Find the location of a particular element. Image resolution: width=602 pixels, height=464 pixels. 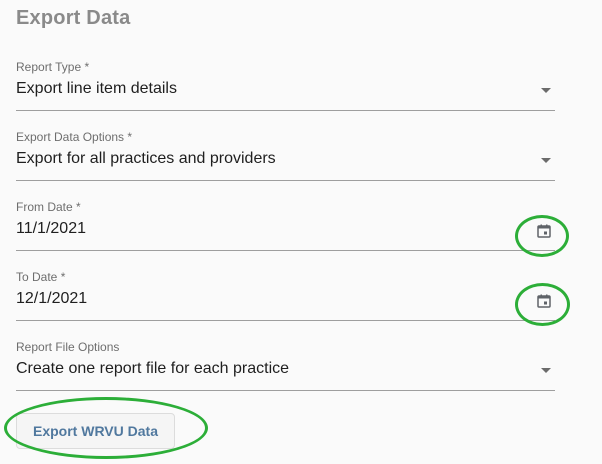

report-file-options-label: Report File Options is located at coordinates (68, 347).